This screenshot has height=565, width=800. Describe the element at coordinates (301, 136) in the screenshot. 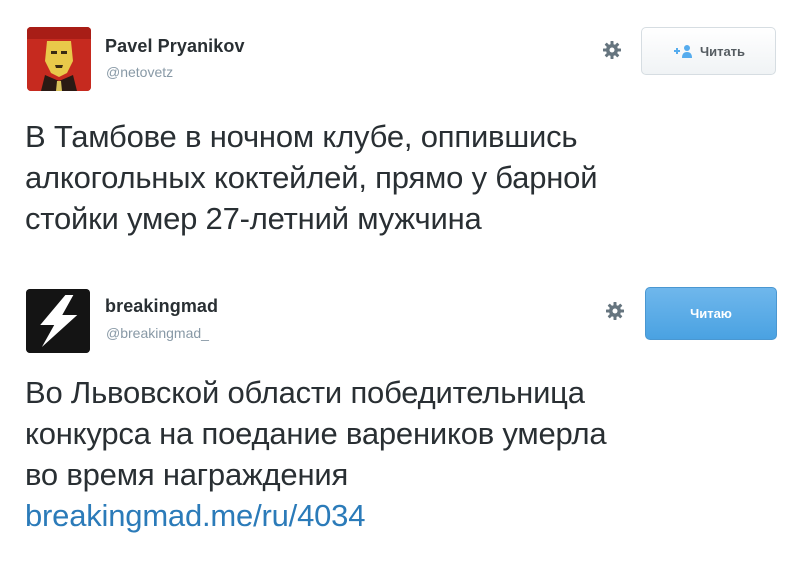

I see `tweet-text-line: В Тамбове в ночном клубе, оппившись` at that location.